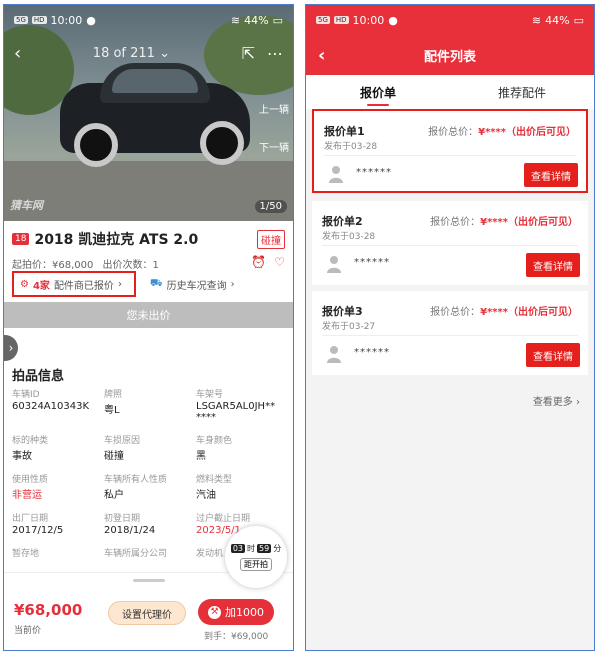  I want to click on battery-level: 44%, so click(557, 20).